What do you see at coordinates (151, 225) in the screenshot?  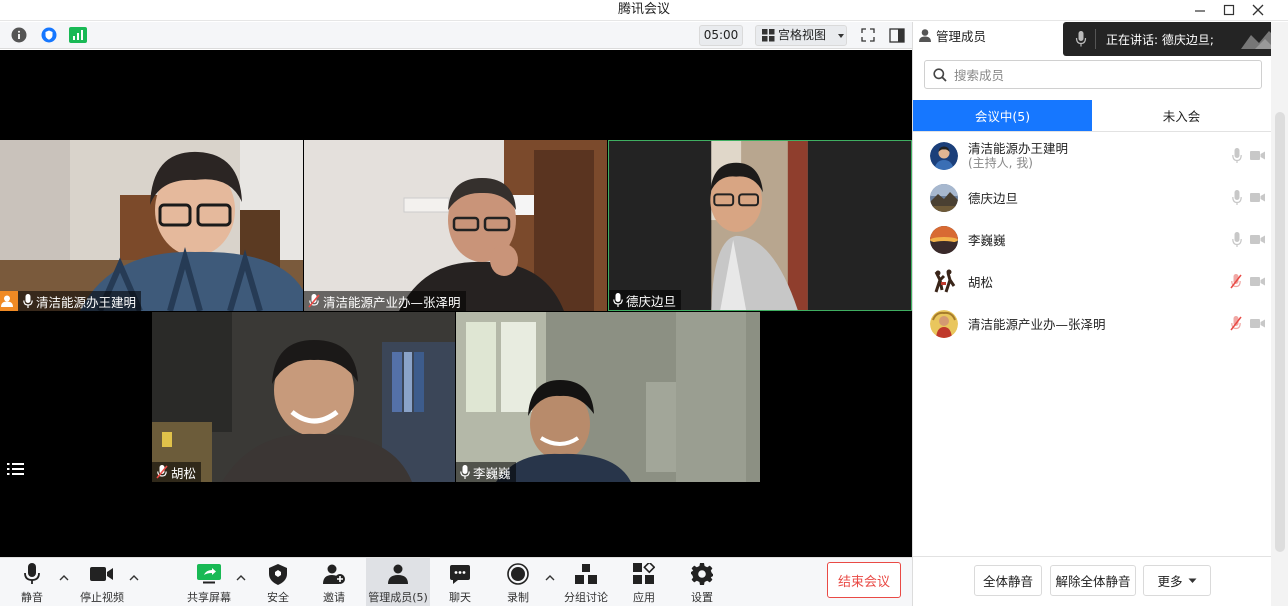 I see `video-tile: 清洁能源办王建明` at bounding box center [151, 225].